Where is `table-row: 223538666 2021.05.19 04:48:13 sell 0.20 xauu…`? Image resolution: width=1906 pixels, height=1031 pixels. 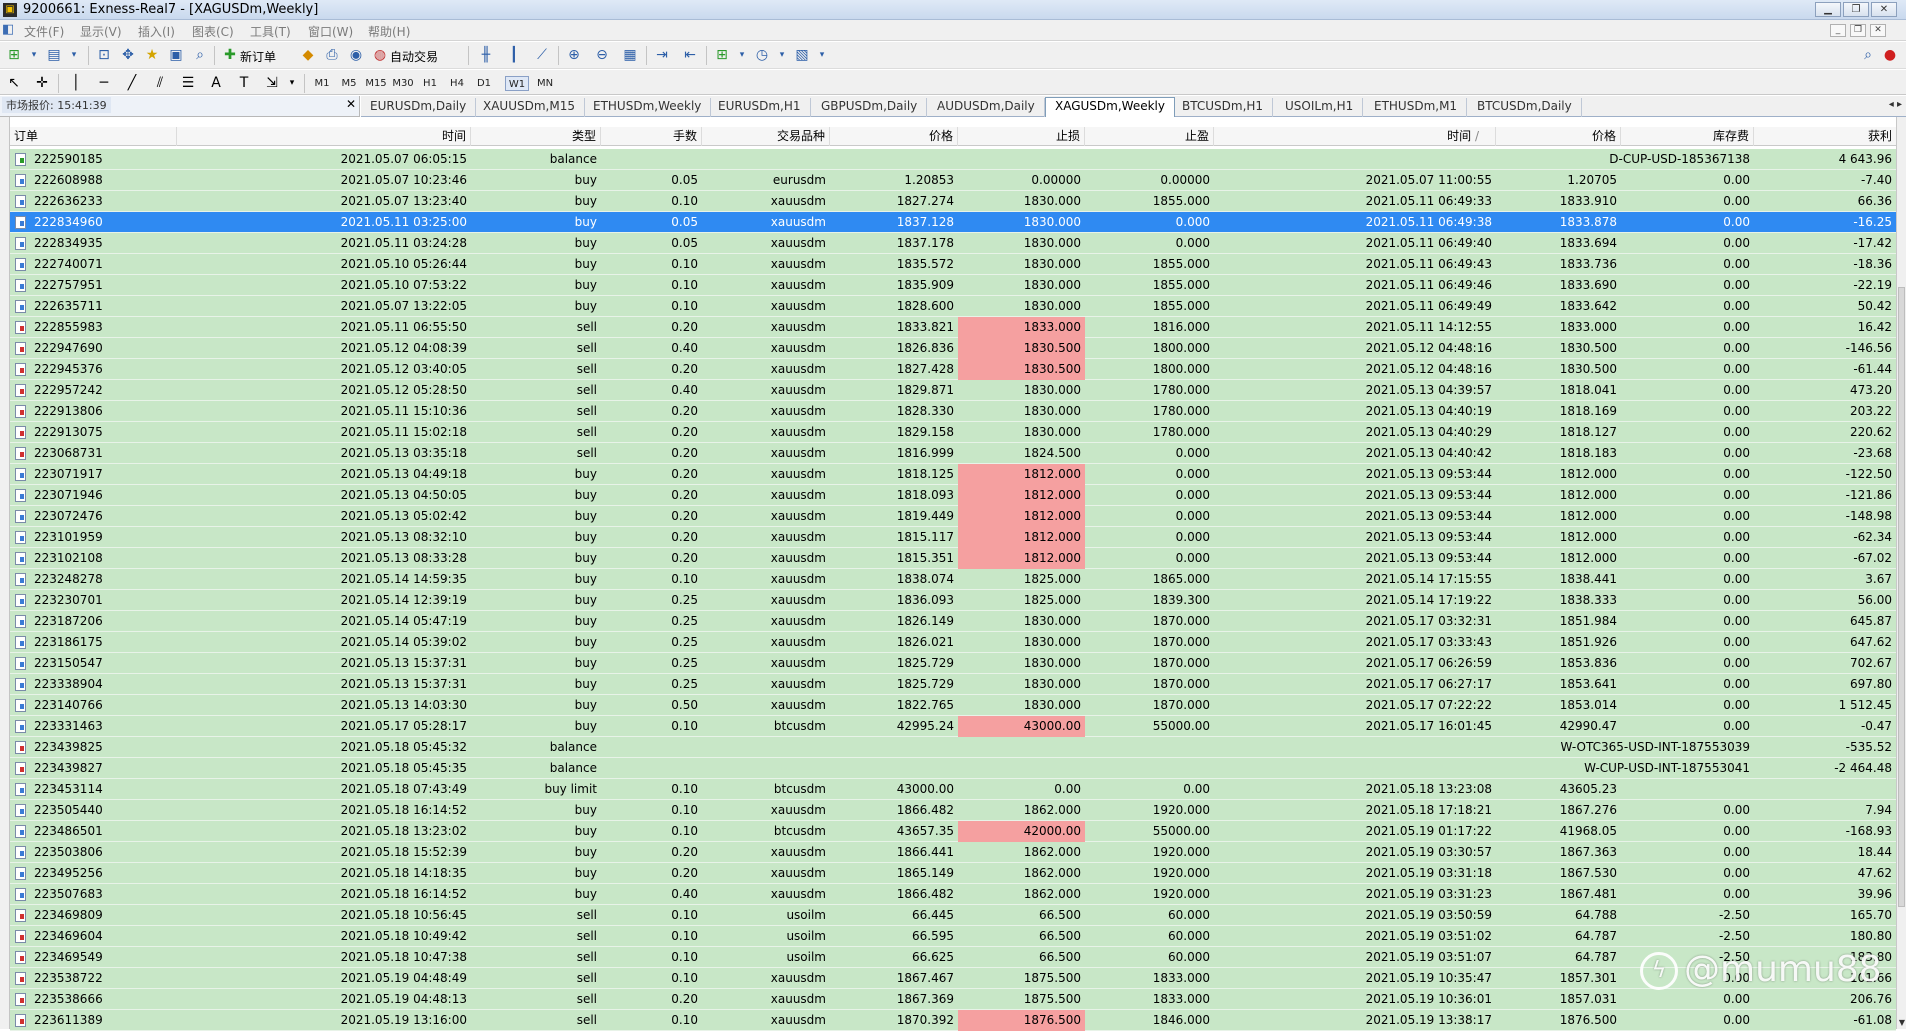 table-row: 223538666 2021.05.19 04:48:13 sell 0.20 xauu… is located at coordinates (953, 999).